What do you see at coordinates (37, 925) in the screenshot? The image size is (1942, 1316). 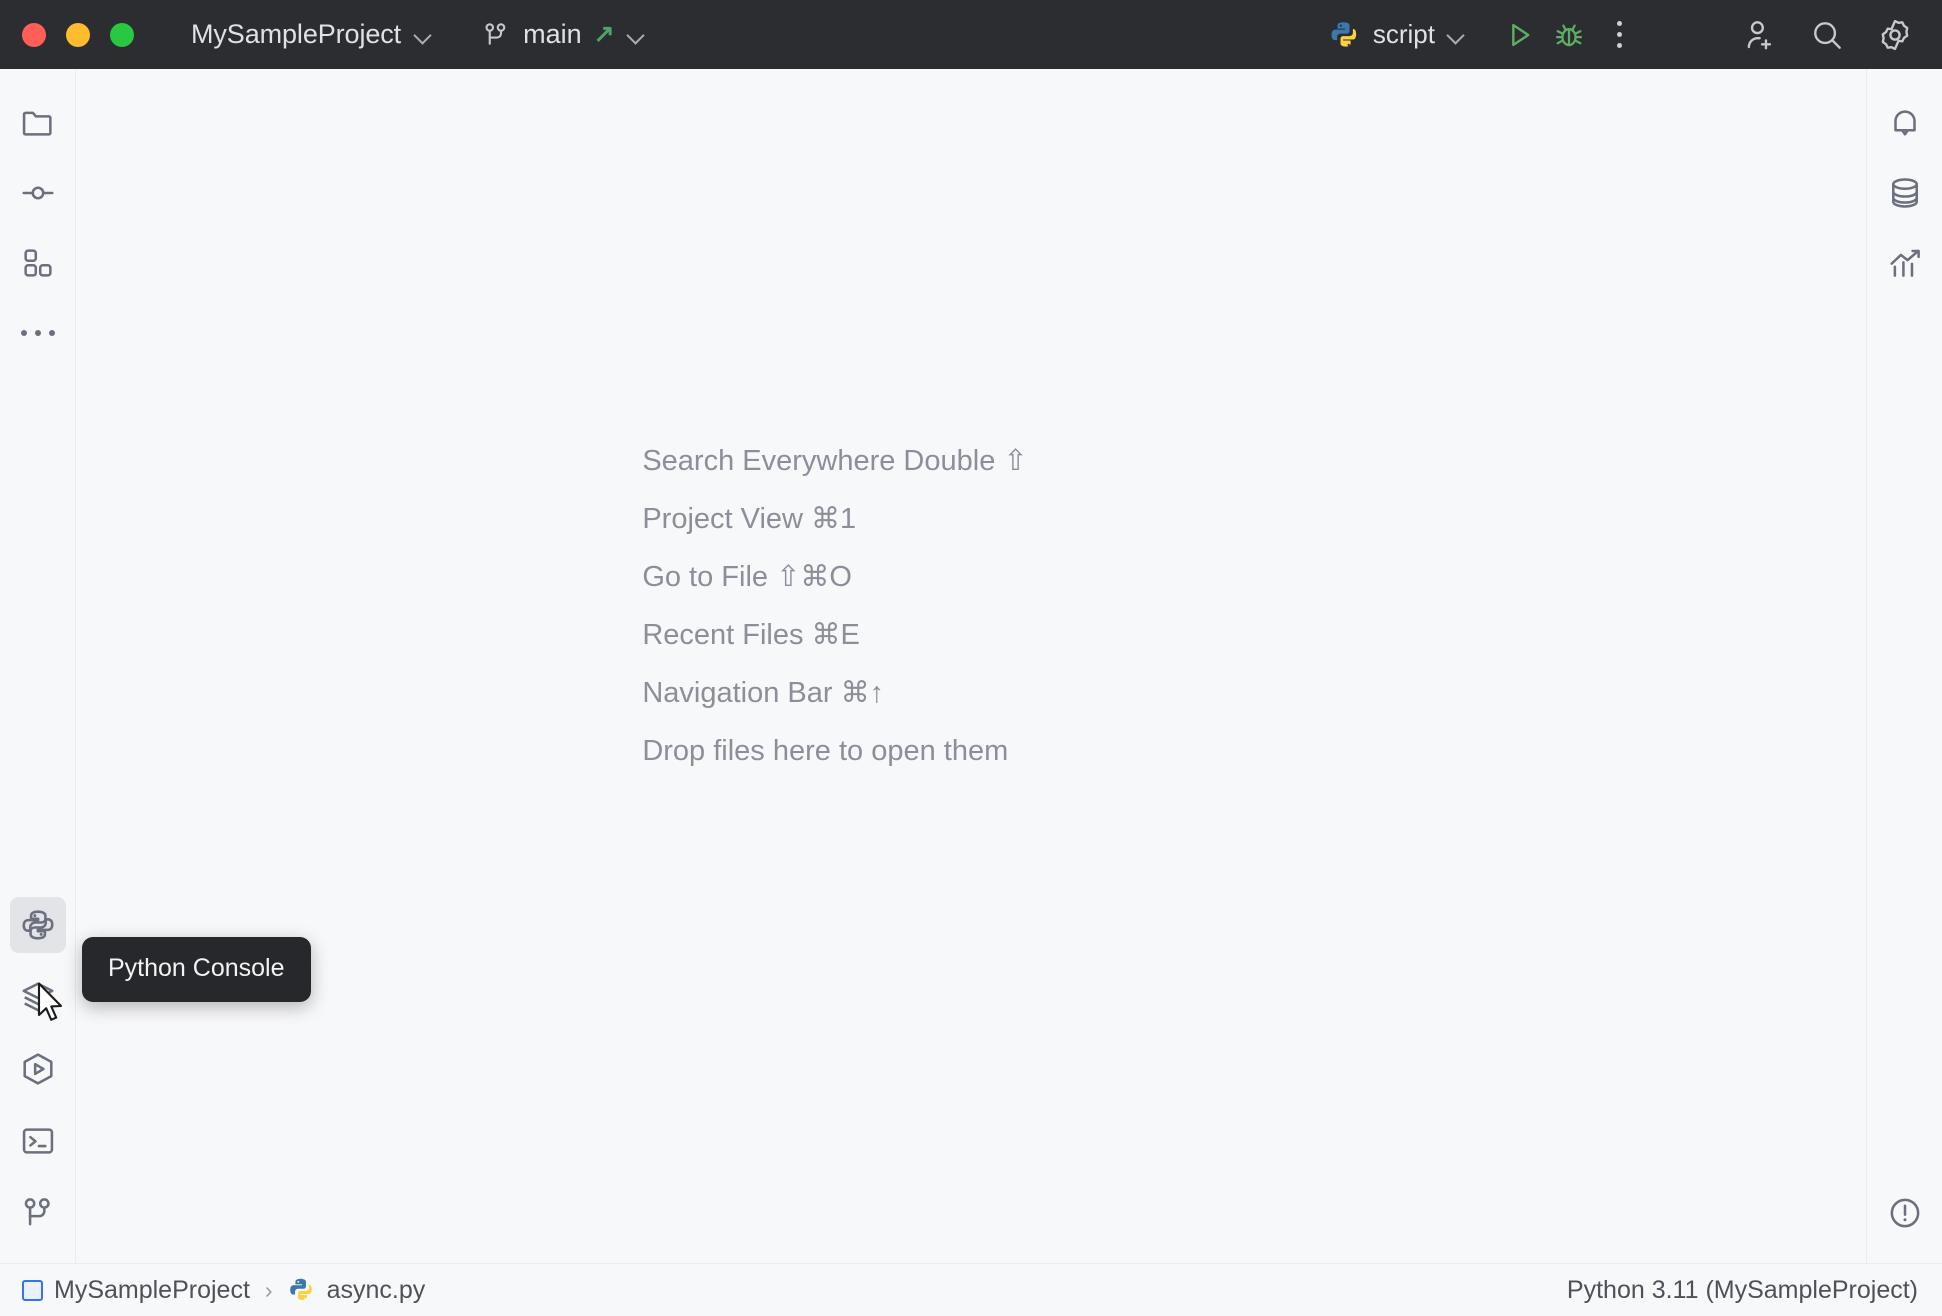 I see `sidebar-item-python-console` at bounding box center [37, 925].